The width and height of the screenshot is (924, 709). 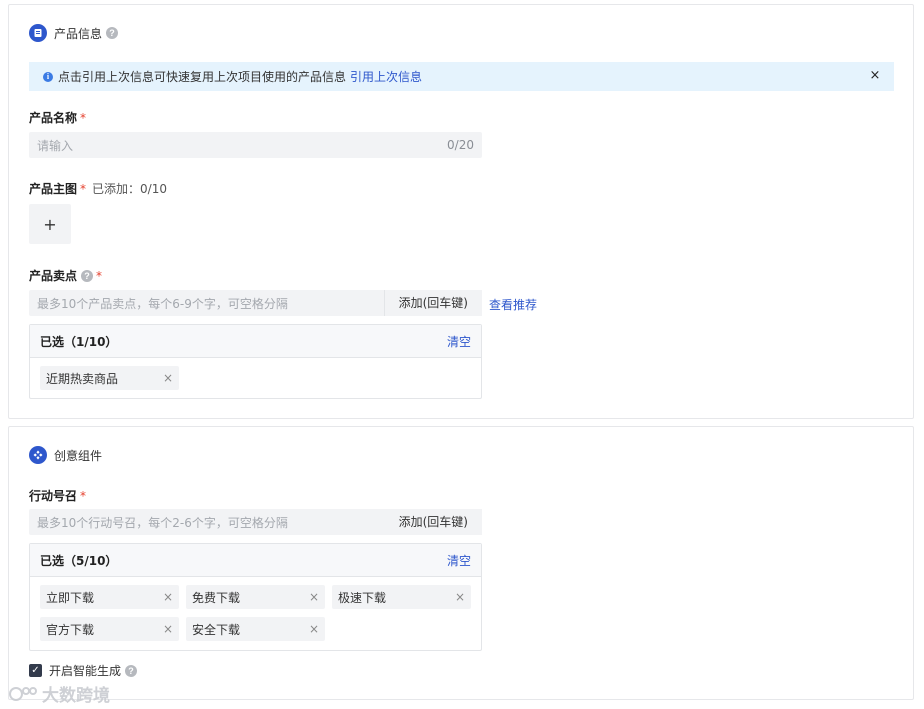 What do you see at coordinates (23, 693) in the screenshot?
I see `watermark-logo-icon` at bounding box center [23, 693].